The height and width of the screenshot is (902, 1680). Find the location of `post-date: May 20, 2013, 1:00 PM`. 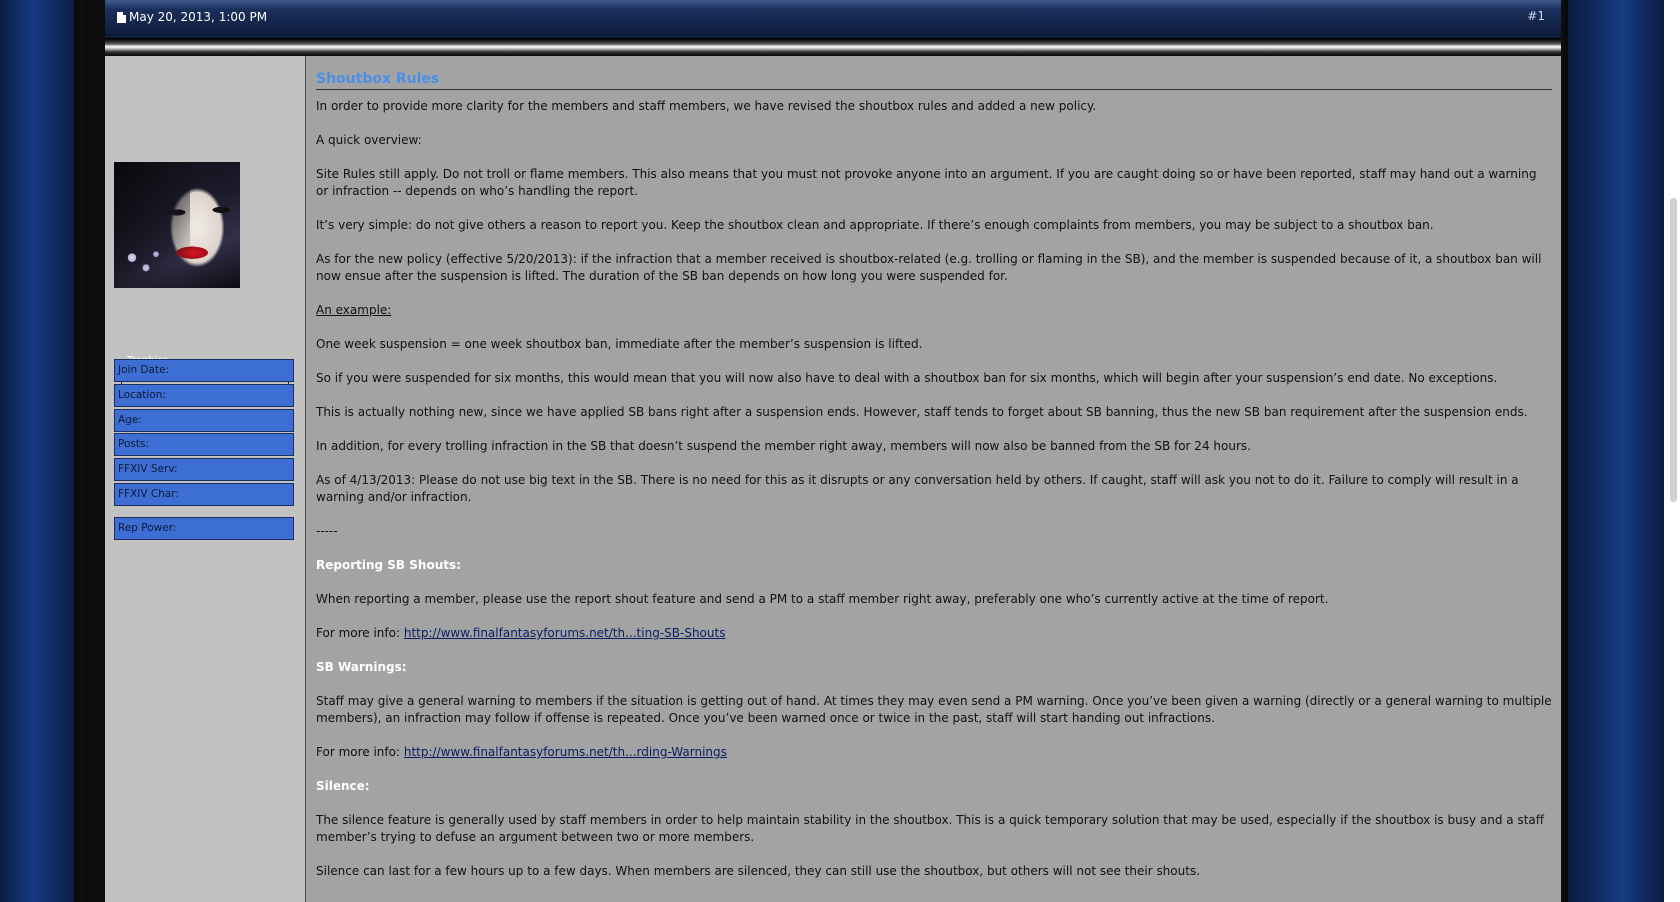

post-date: May 20, 2013, 1:00 PM is located at coordinates (192, 17).